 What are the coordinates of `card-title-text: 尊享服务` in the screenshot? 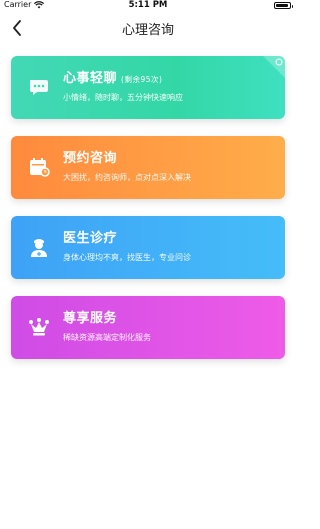 It's located at (90, 318).